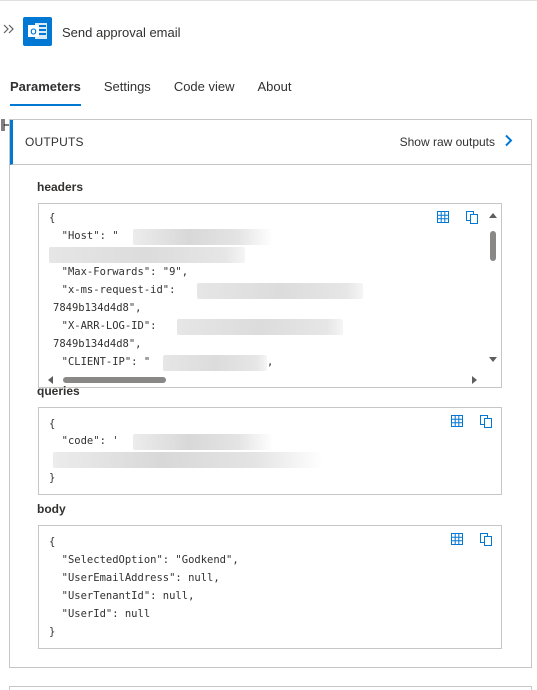 The height and width of the screenshot is (690, 537). I want to click on code-line: "CLIENT-IP": ", so click(100, 362).